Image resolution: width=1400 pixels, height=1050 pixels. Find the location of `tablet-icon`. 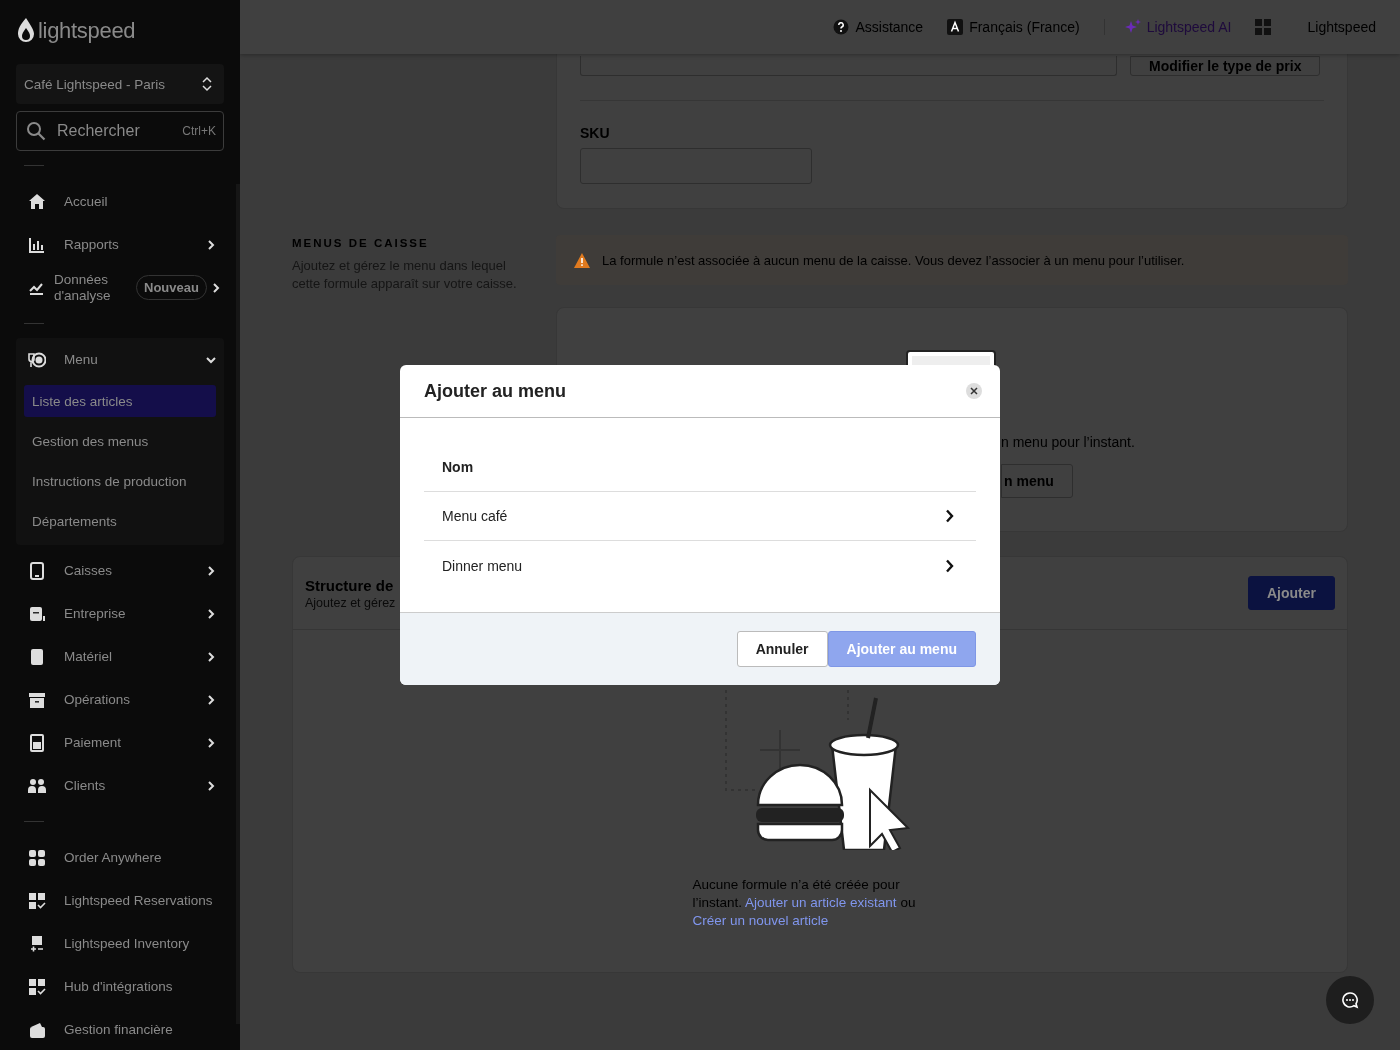

tablet-icon is located at coordinates (37, 570).